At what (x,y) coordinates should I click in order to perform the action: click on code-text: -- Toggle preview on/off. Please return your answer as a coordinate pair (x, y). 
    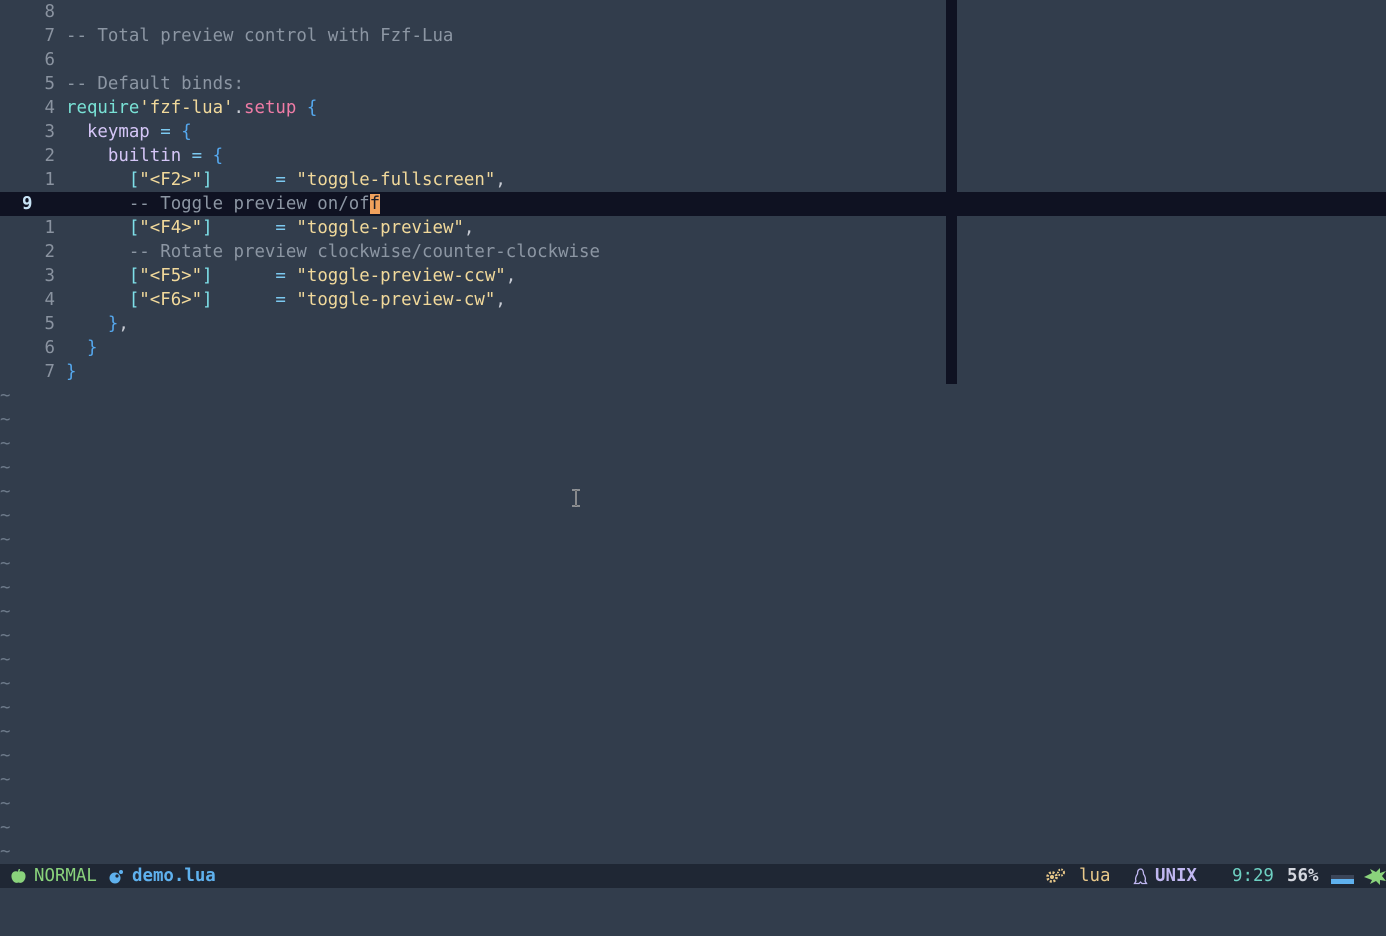
    Looking at the image, I should click on (223, 204).